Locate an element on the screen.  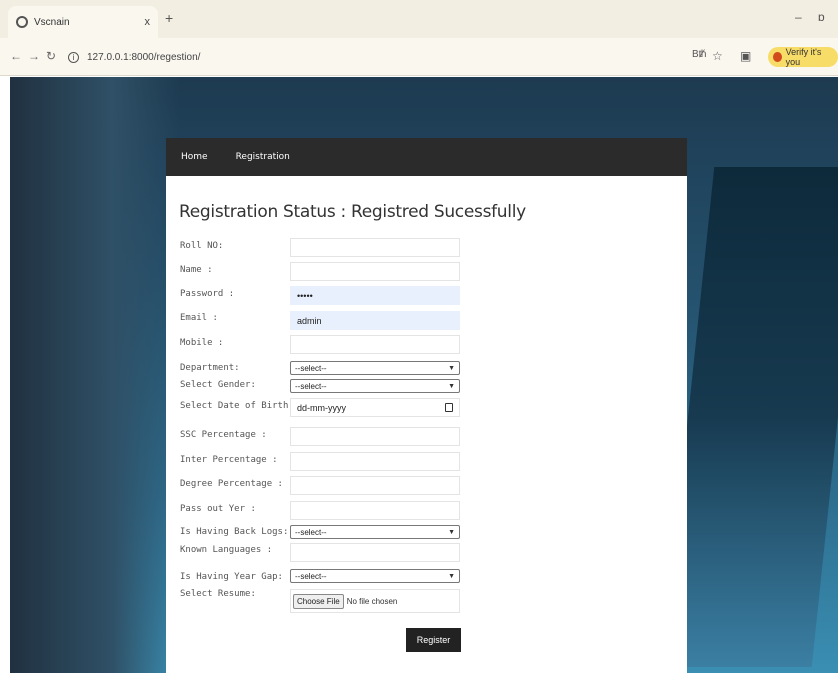
pass-out-year-label: Pass out Yer : is located at coordinates (218, 509).